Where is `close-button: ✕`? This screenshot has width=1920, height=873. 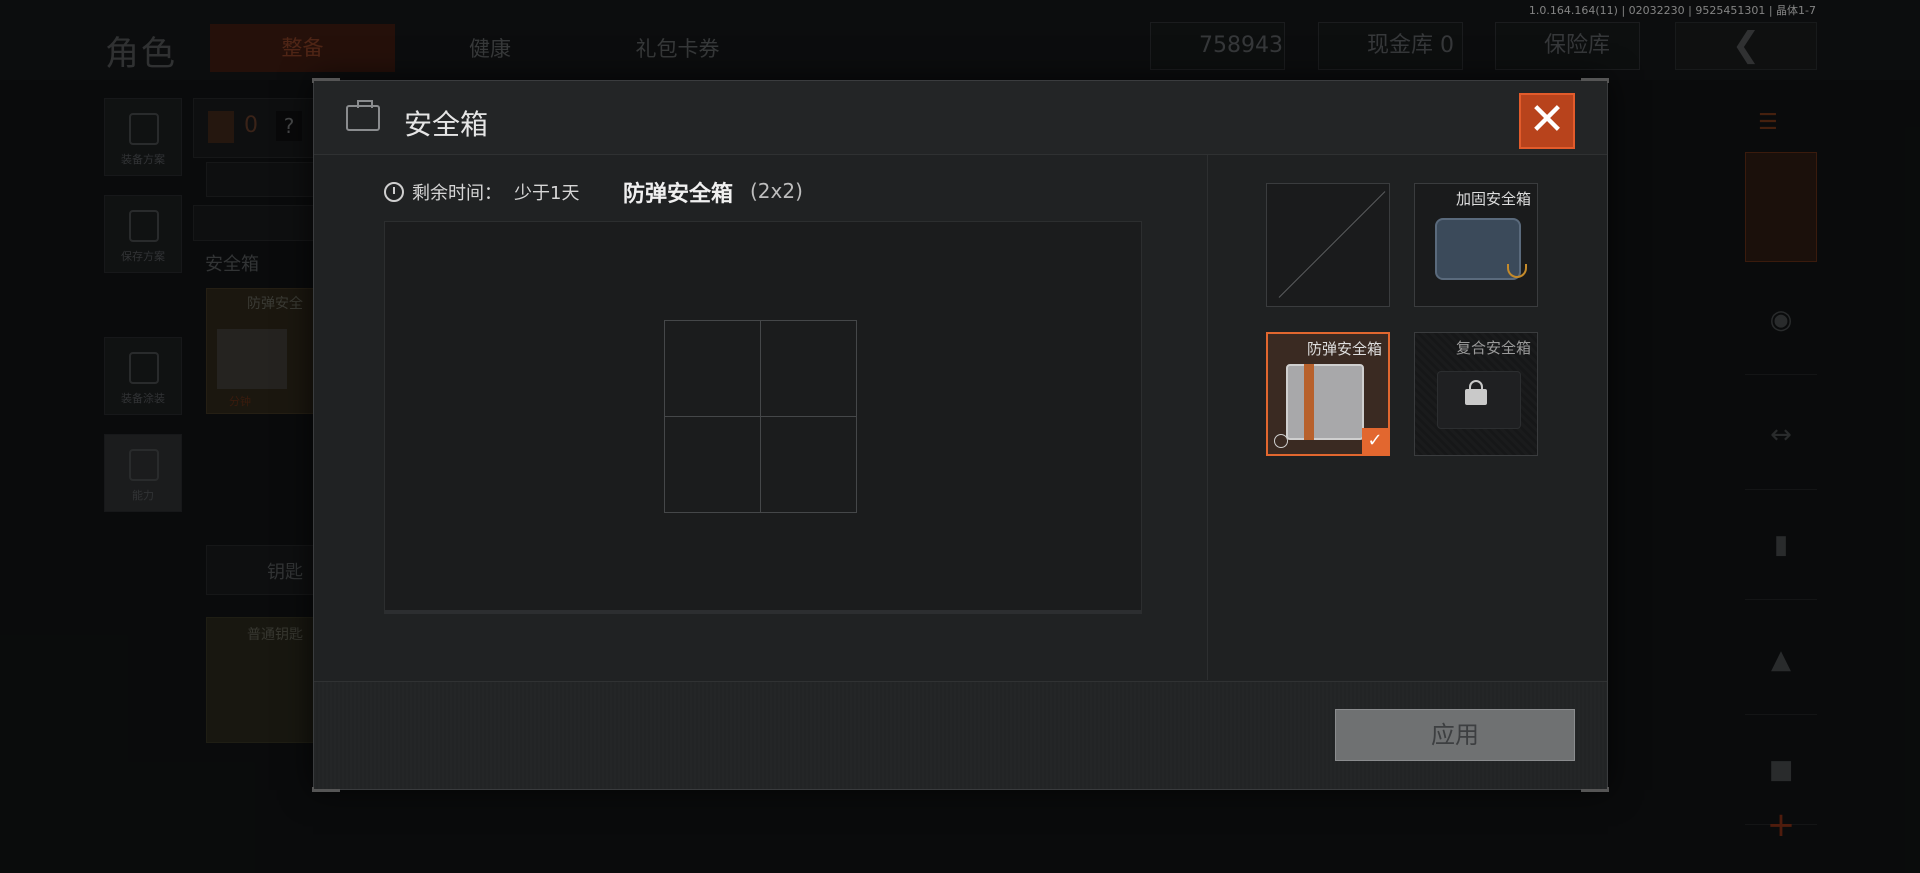 close-button: ✕ is located at coordinates (1547, 121).